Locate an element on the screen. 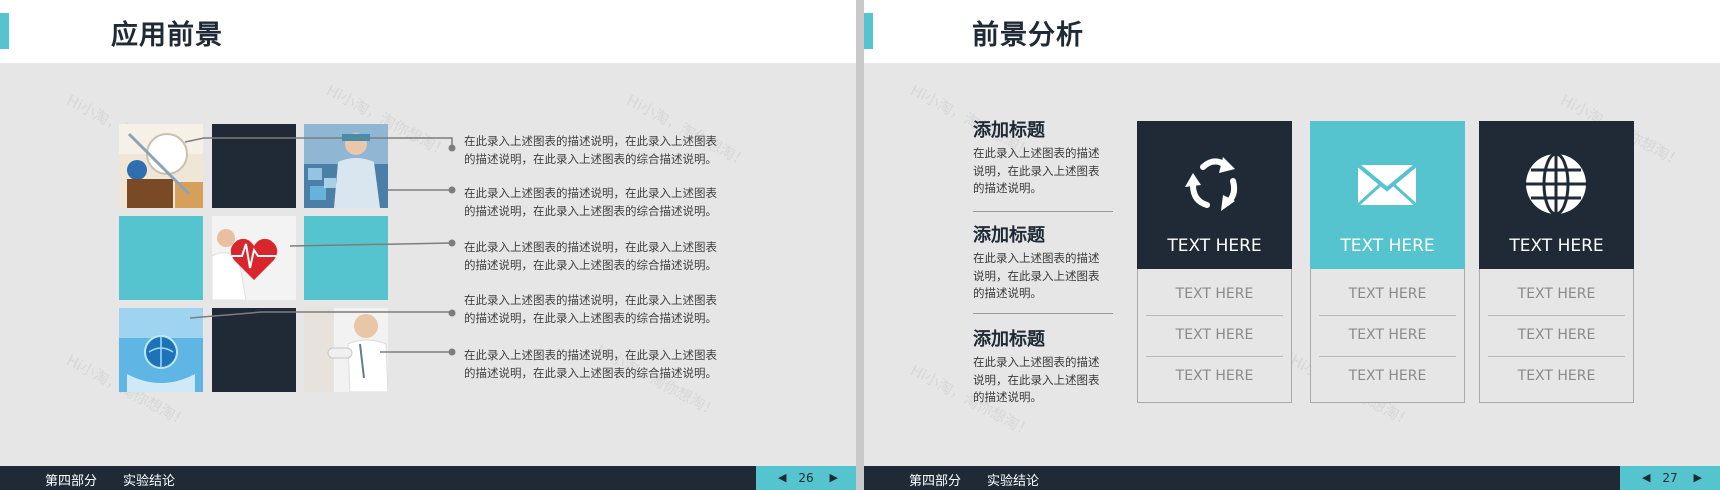 The image size is (1720, 490). page-number: 26 is located at coordinates (806, 478).